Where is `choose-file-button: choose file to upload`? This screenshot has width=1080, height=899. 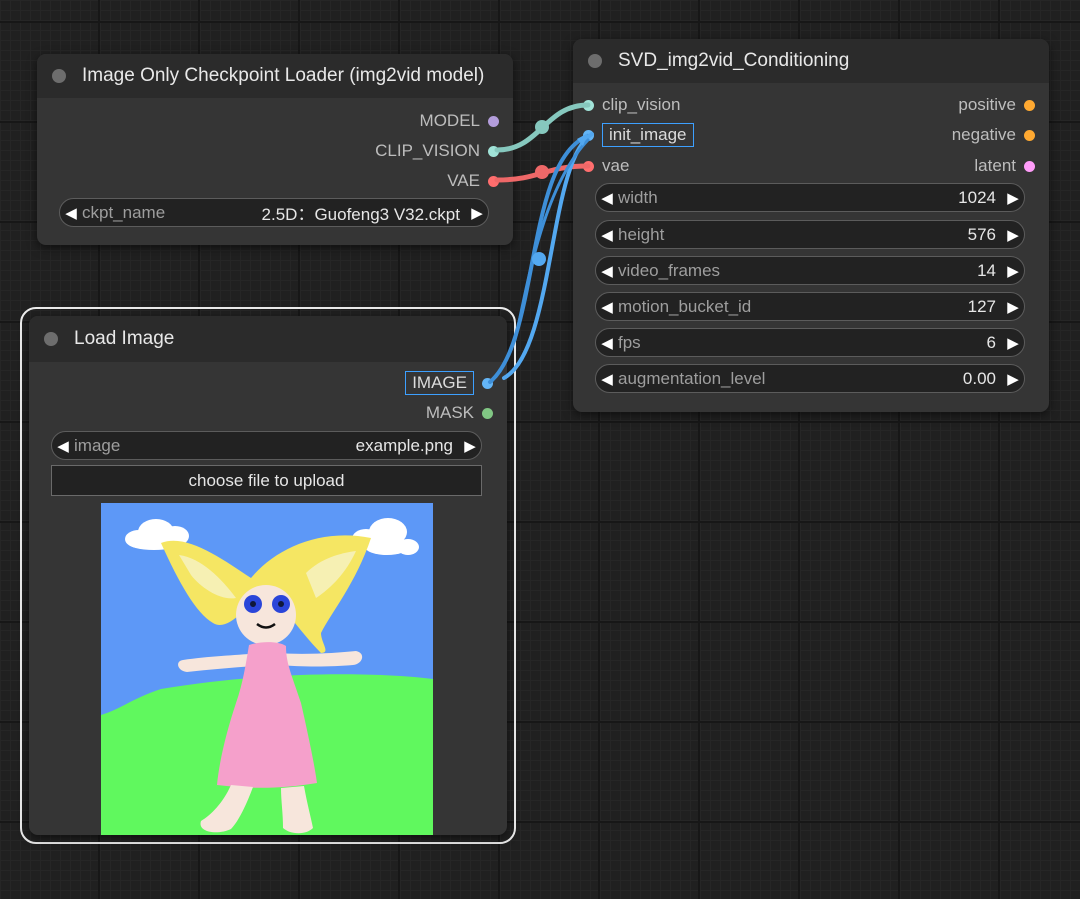
choose-file-button: choose file to upload is located at coordinates (266, 480).